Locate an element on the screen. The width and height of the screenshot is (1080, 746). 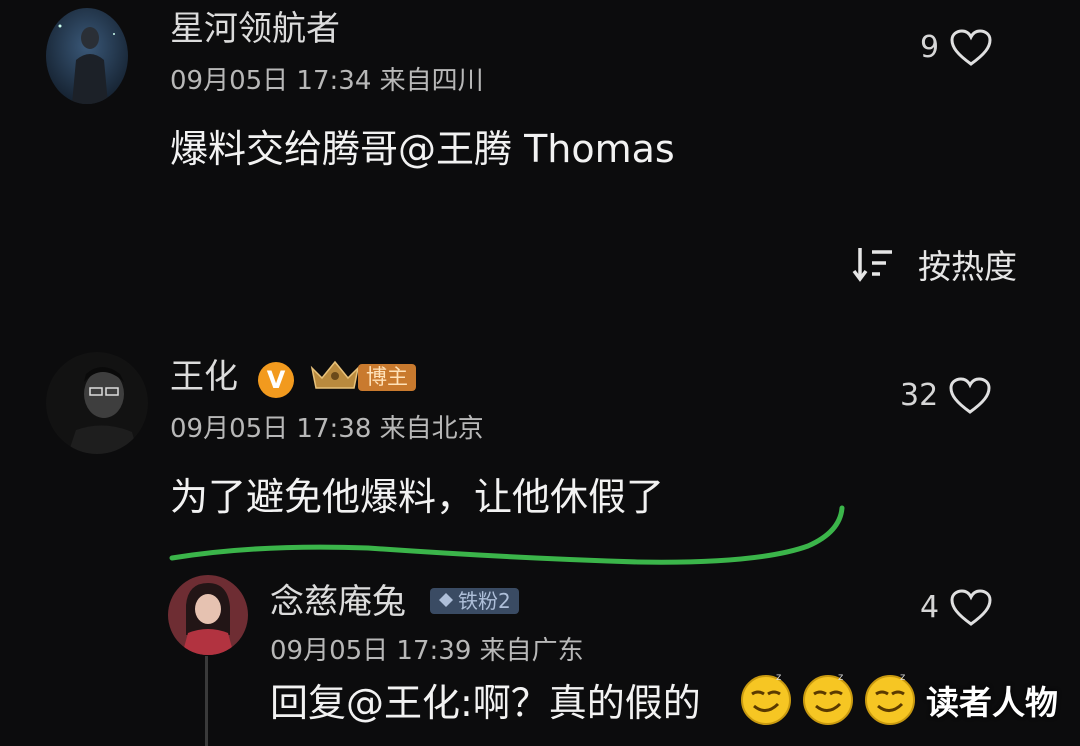
comment-meta: 09月05日 17:38 来自北京 is located at coordinates (327, 429).